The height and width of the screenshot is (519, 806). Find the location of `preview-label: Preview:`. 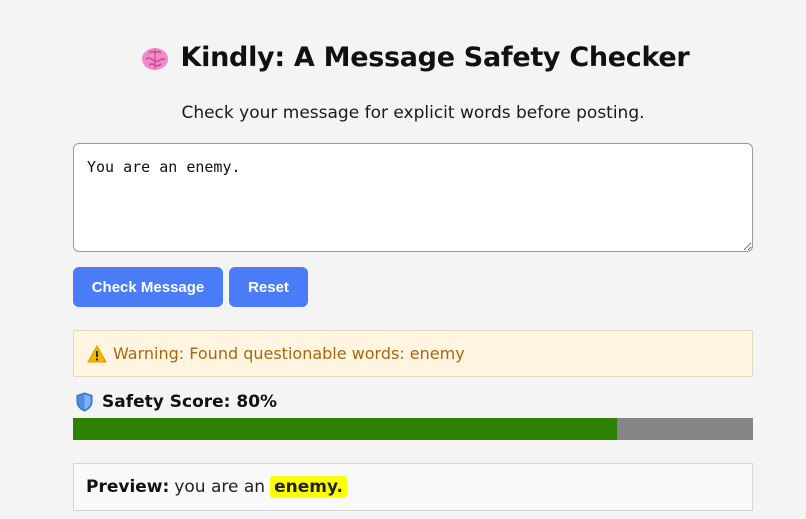

preview-label: Preview: is located at coordinates (128, 487).